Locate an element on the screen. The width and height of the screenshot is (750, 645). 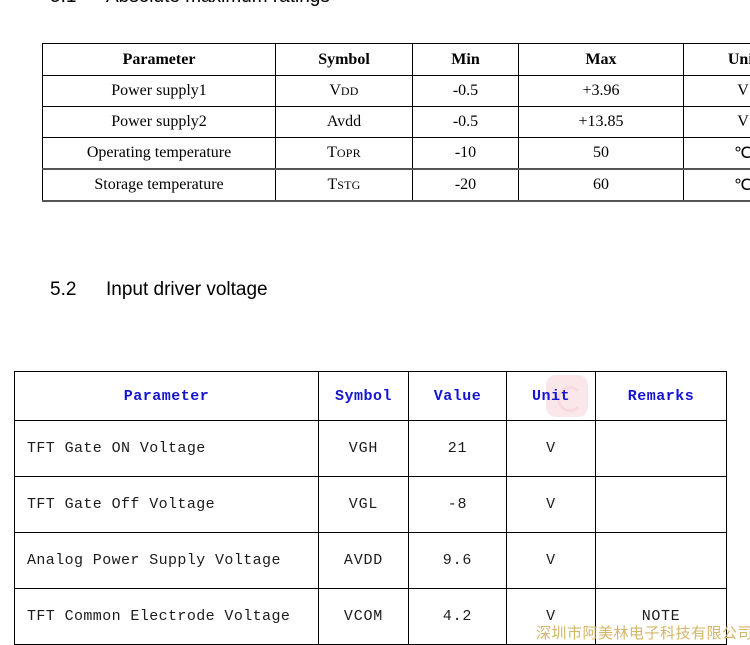
column-header-value: Value is located at coordinates (458, 396).